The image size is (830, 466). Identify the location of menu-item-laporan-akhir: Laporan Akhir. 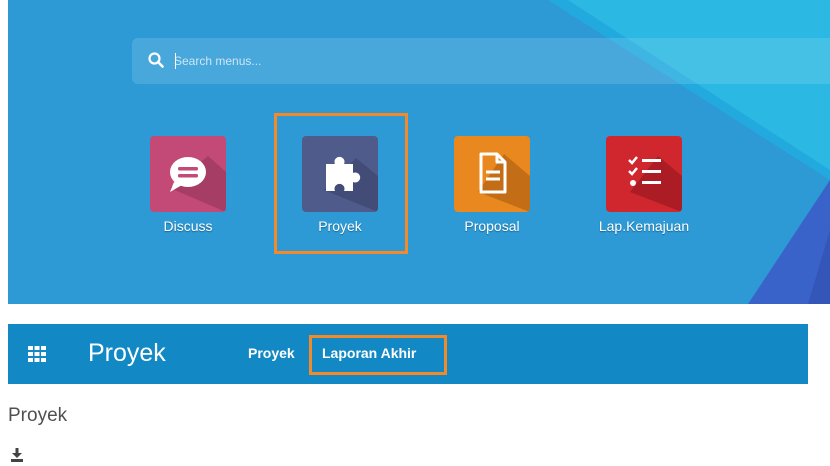
(369, 353).